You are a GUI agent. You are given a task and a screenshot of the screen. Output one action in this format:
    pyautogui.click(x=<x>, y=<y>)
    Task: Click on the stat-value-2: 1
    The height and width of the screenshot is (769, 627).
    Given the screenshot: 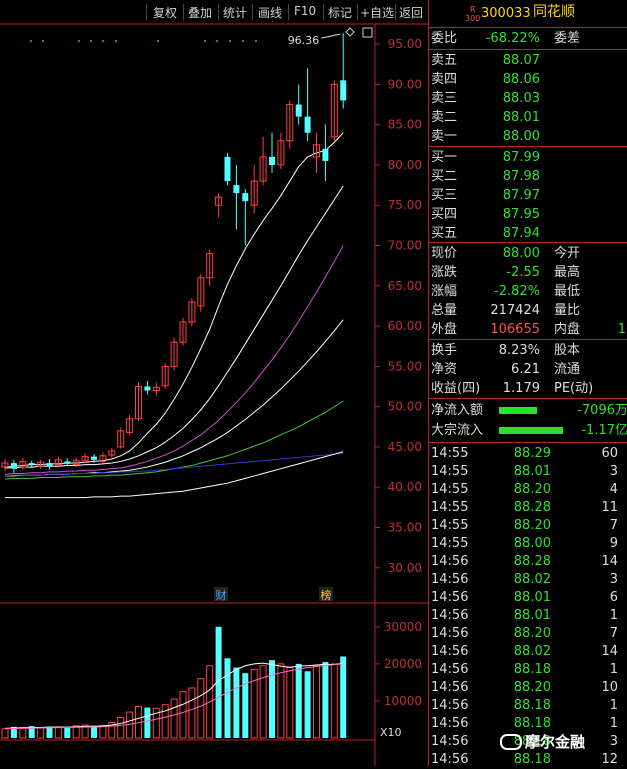 What is the action you would take?
    pyautogui.click(x=621, y=329)
    